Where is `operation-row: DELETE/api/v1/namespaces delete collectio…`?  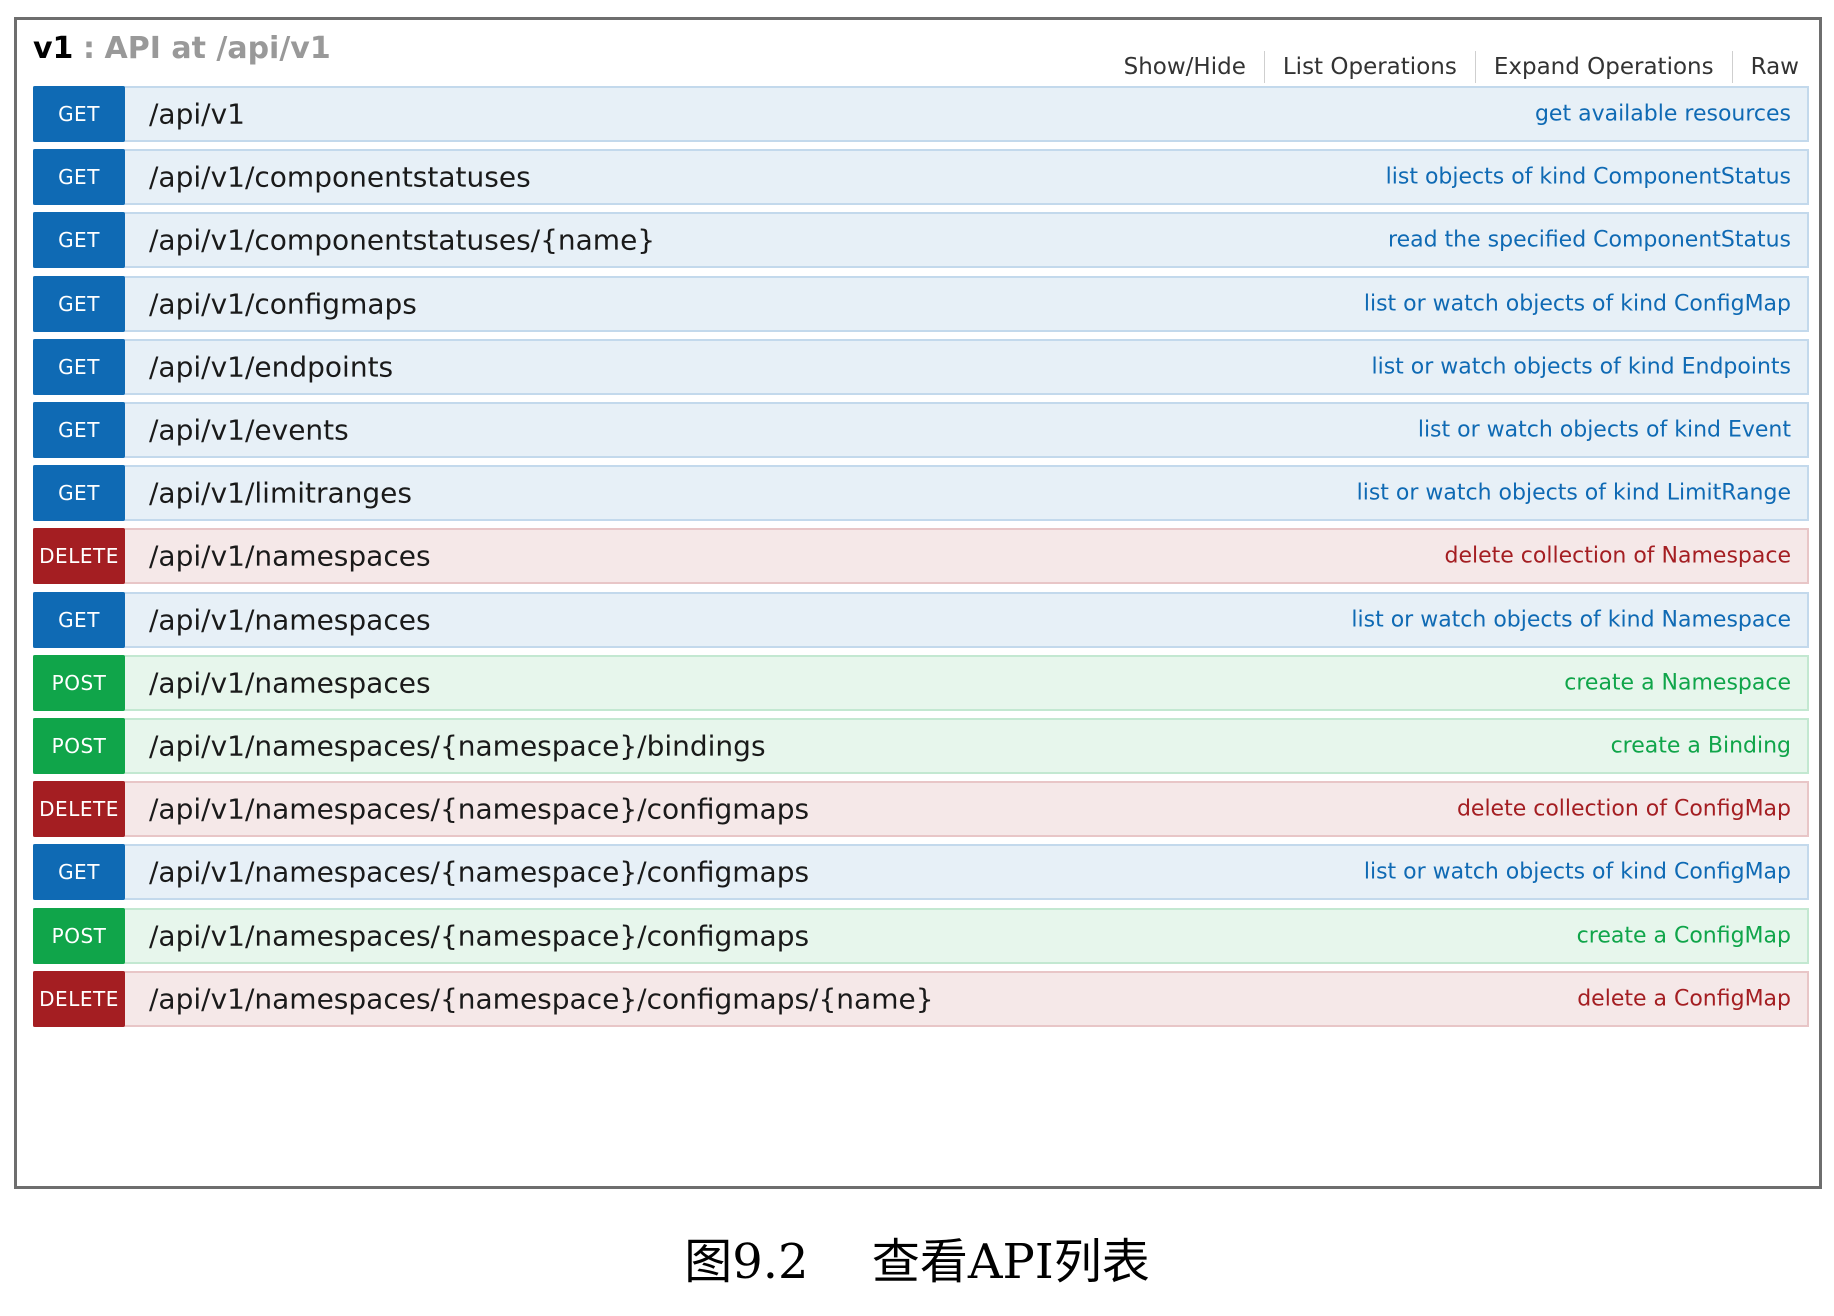 operation-row: DELETE/api/v1/namespaces delete collectio… is located at coordinates (921, 556).